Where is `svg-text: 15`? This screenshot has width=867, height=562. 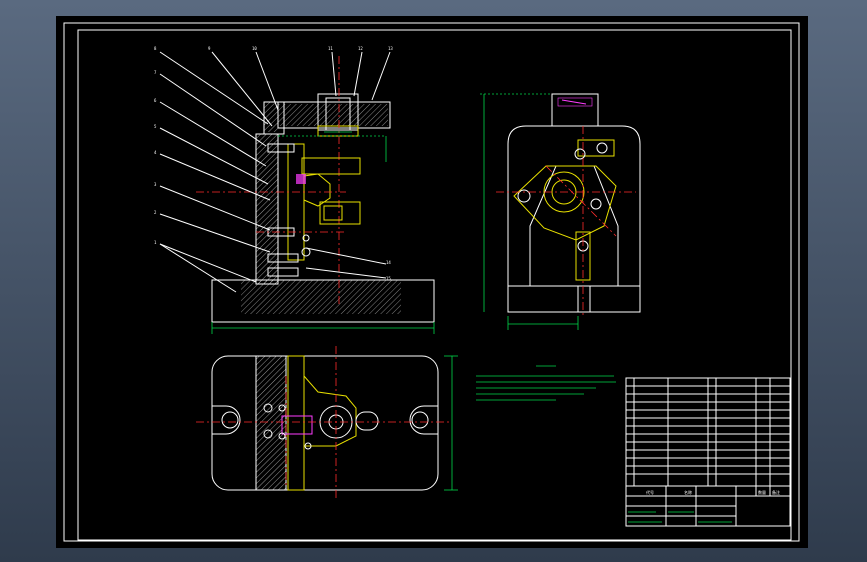
svg-text: 15 is located at coordinates (388, 278).